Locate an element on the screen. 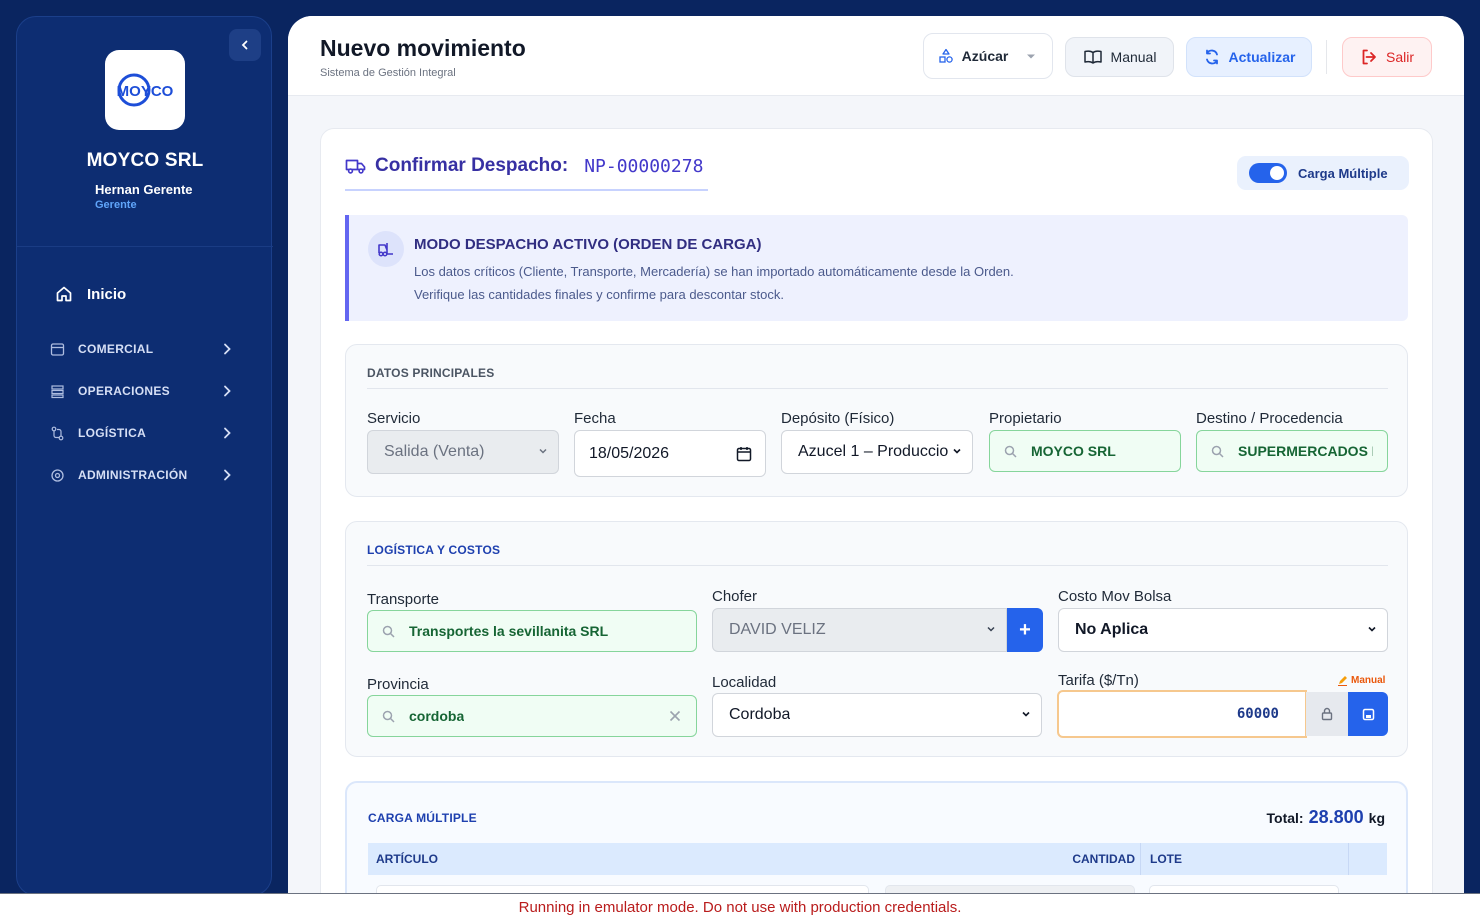 The width and height of the screenshot is (1480, 920). stack-icon is located at coordinates (57, 391).